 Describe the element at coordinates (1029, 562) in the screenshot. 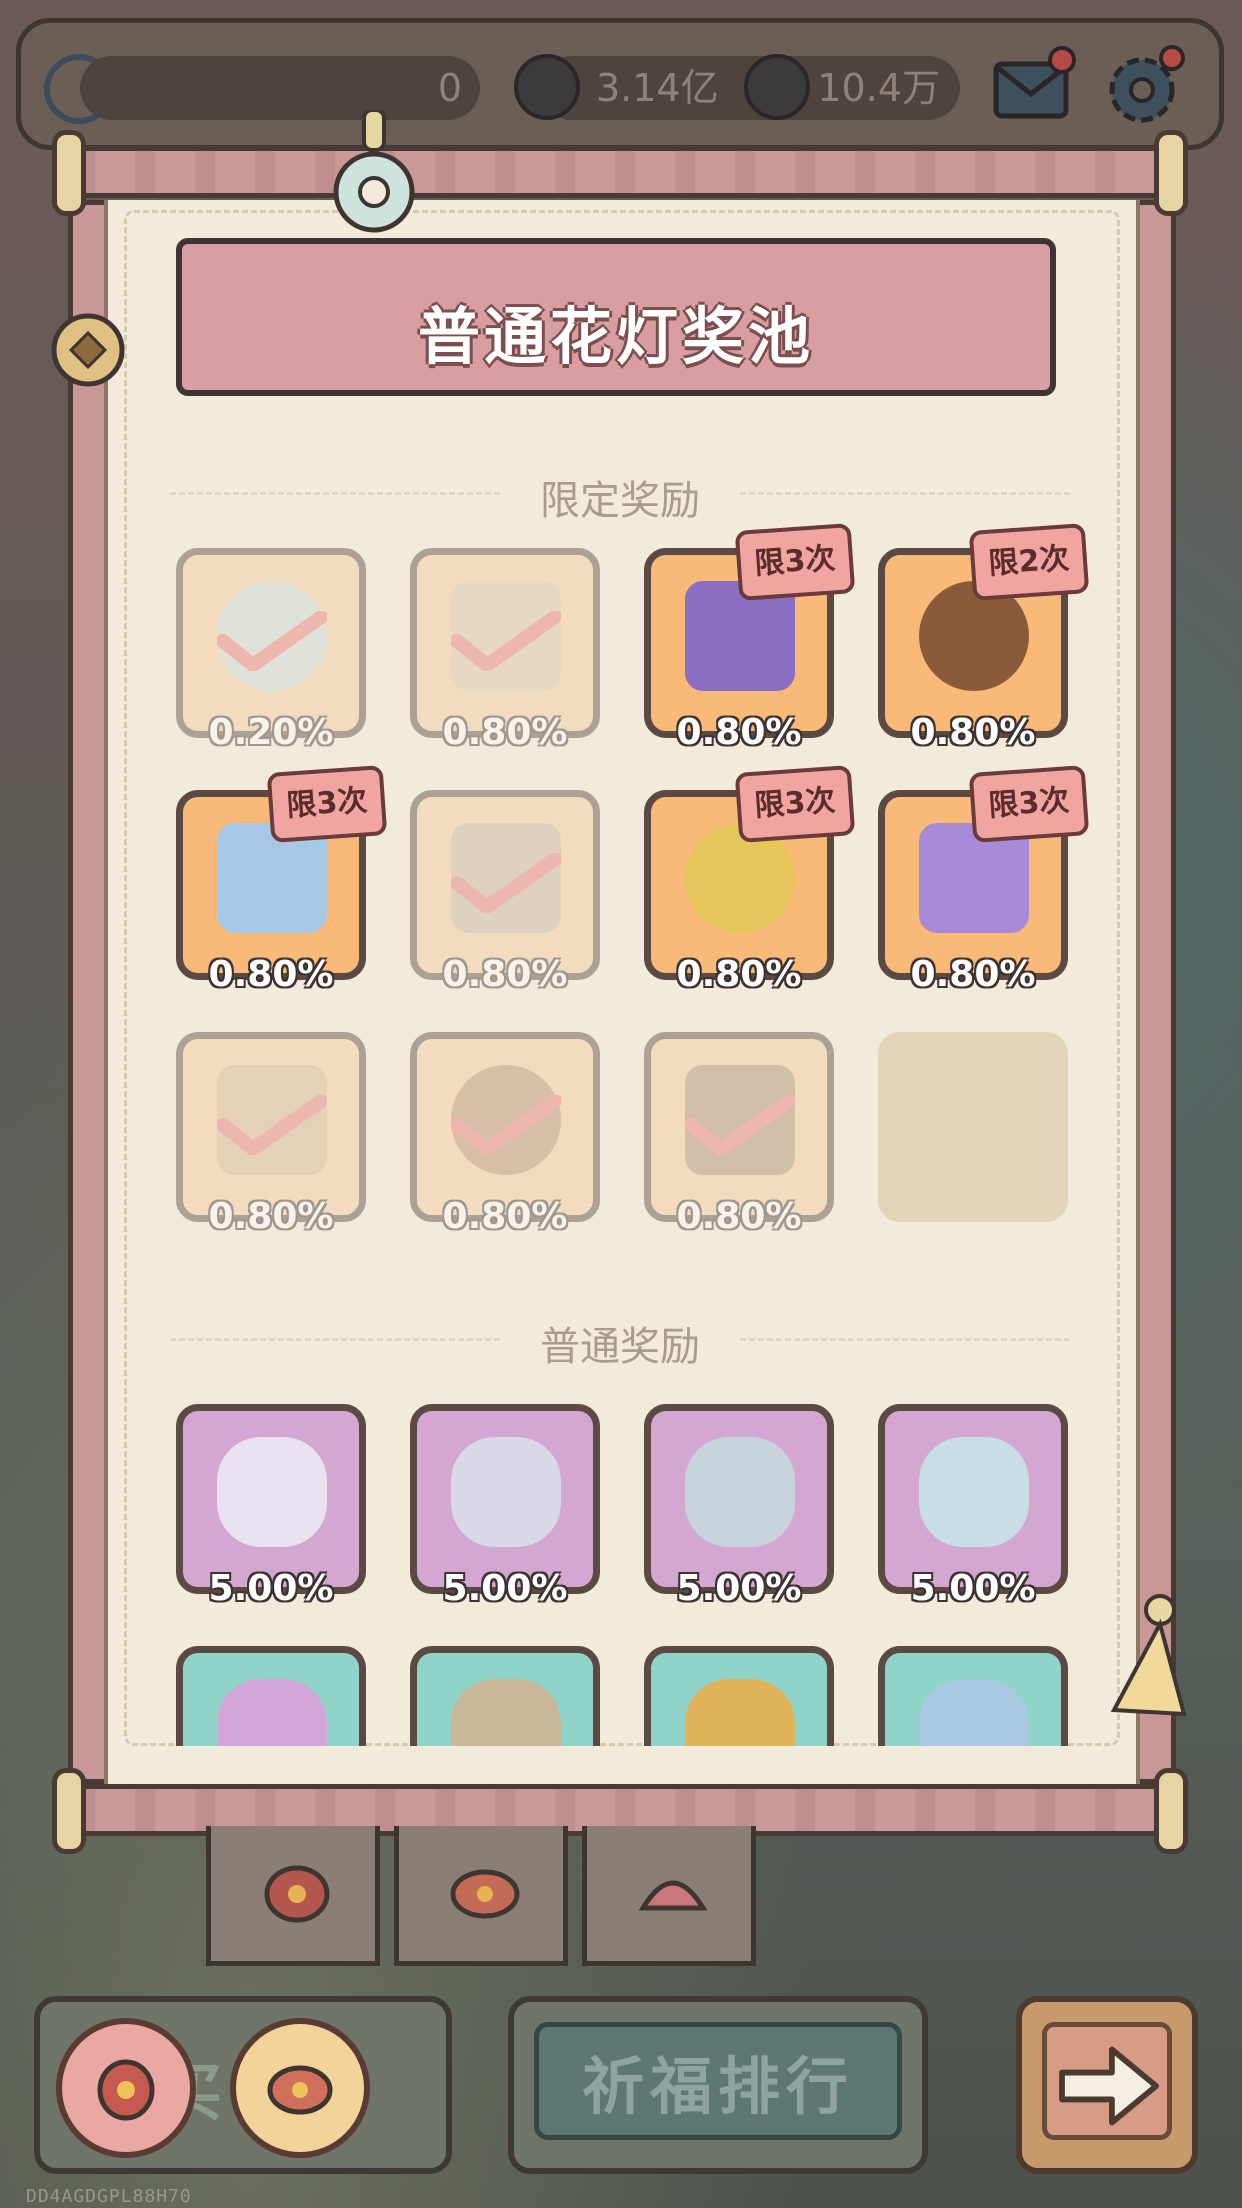

I see `limit-count-badge: 限2次` at that location.